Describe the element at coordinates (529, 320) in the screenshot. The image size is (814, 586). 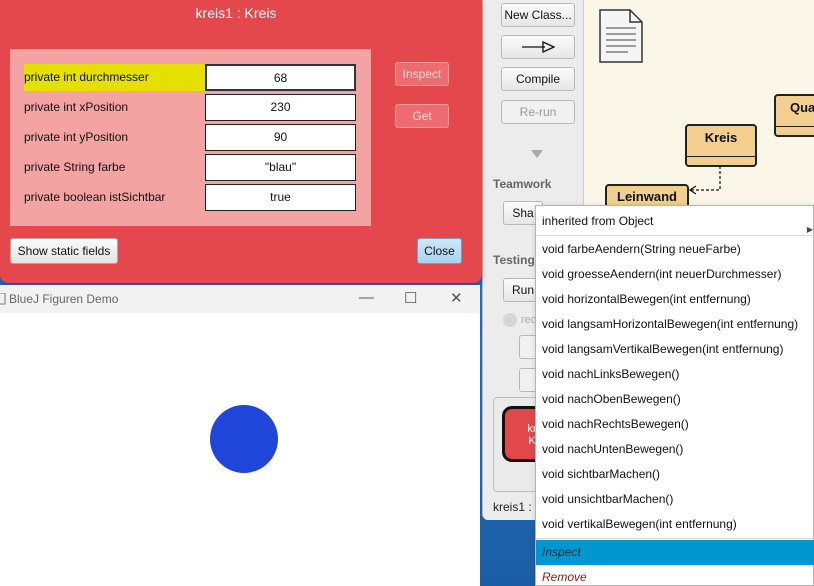
I see `recording-label: rec` at that location.